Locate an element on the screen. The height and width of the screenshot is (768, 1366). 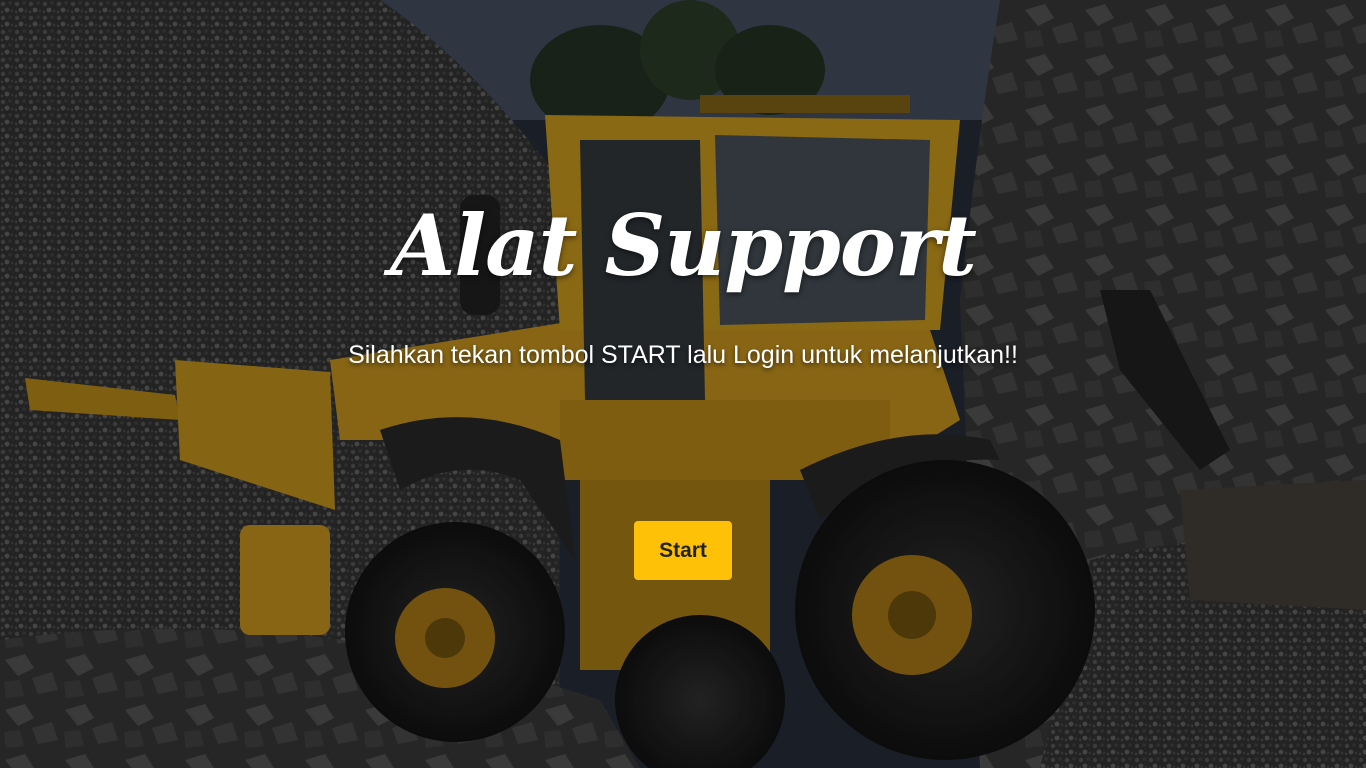
page-title: Alat Support is located at coordinates (683, 245).